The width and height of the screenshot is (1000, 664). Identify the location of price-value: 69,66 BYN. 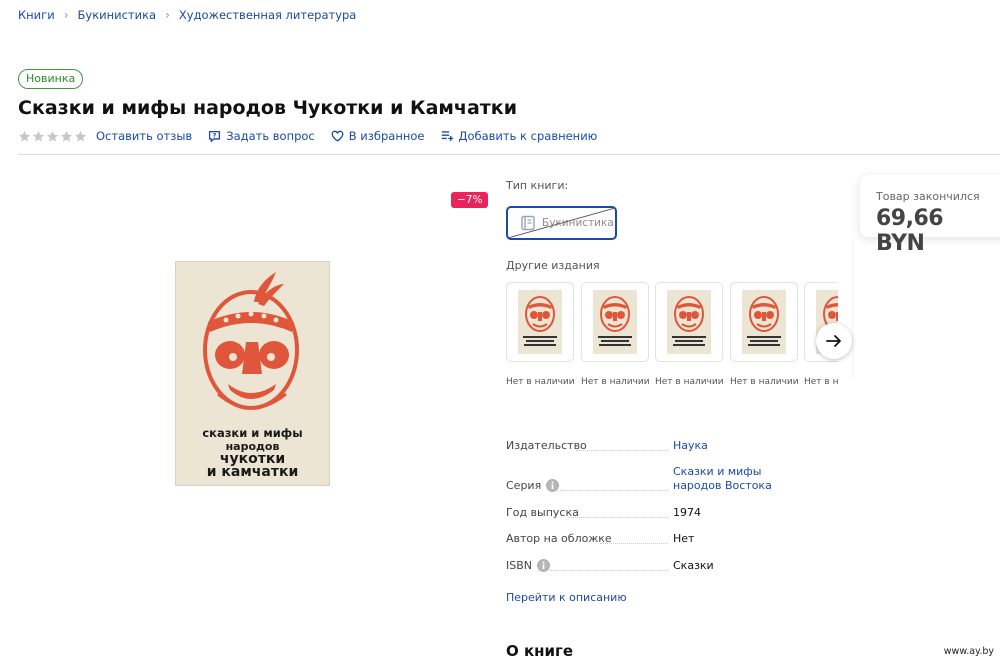
(938, 231).